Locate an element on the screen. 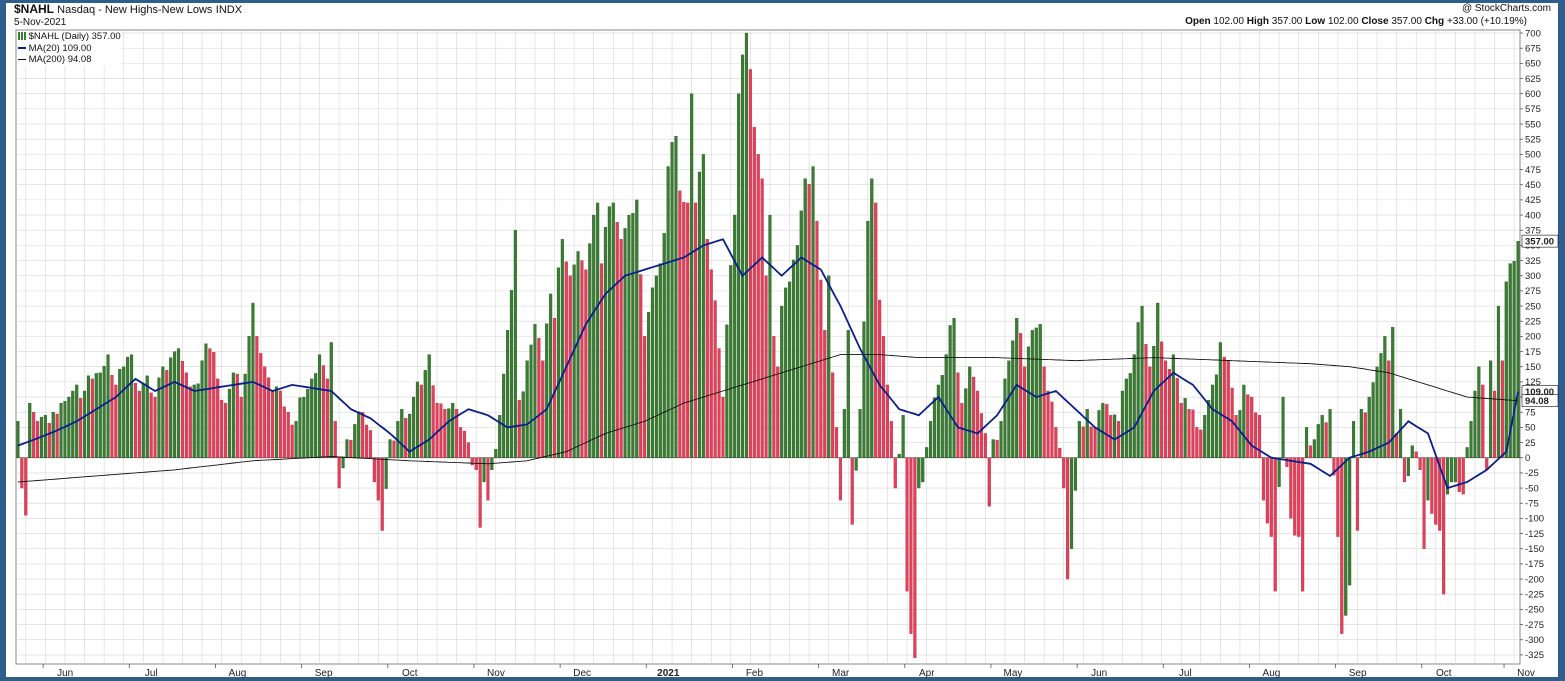 This screenshot has height=681, width=1565. y-tick-label: 475 is located at coordinates (1533, 170).